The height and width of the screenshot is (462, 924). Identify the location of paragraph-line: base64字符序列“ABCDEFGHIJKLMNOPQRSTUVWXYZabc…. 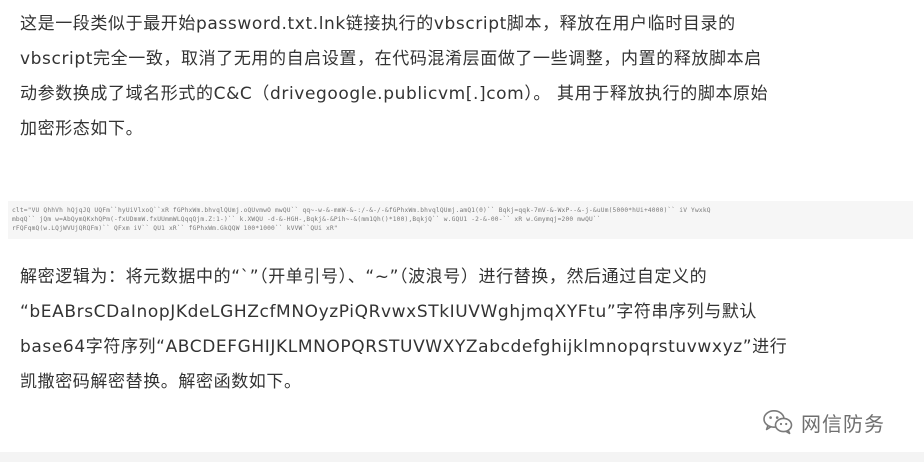
(404, 347).